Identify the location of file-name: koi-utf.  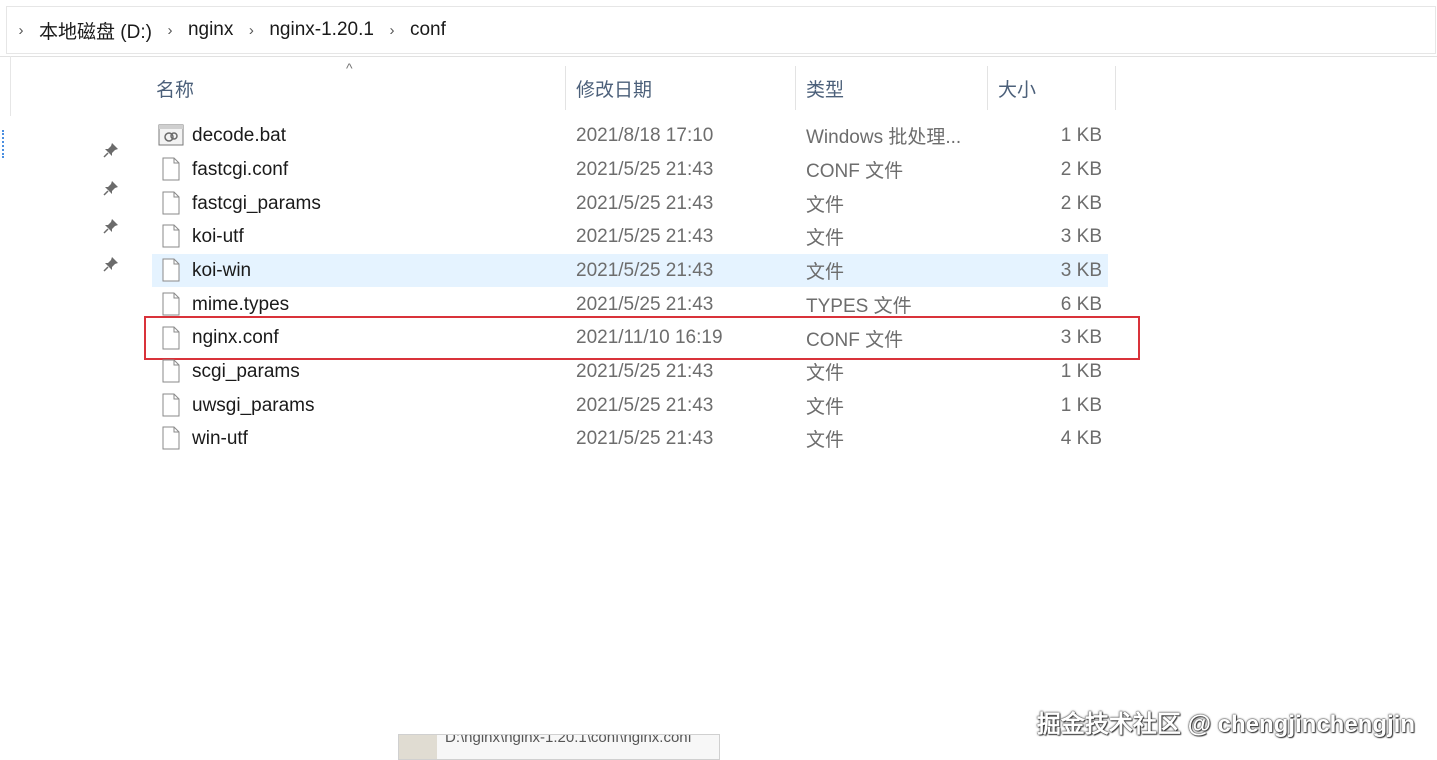
(218, 236).